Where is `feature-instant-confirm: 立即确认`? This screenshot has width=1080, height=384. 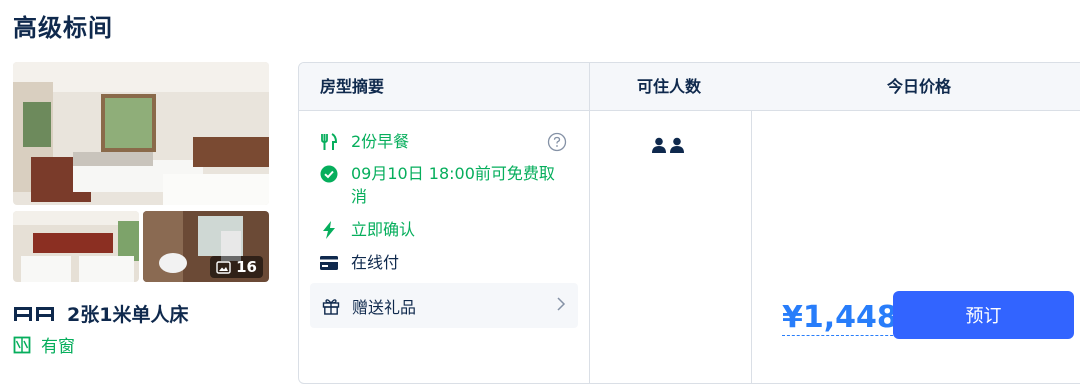 feature-instant-confirm: 立即确认 is located at coordinates (367, 229).